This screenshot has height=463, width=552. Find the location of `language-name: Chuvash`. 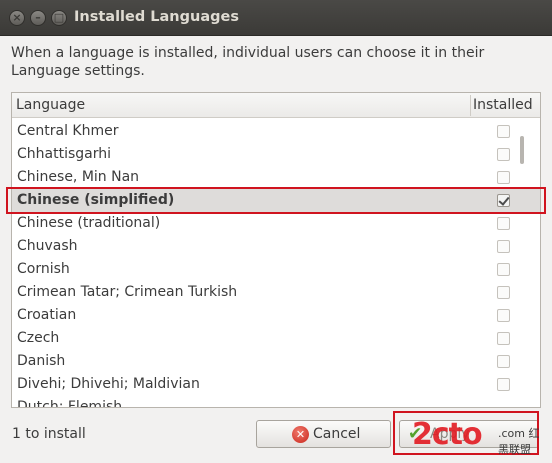

language-name: Chuvash is located at coordinates (47, 246).